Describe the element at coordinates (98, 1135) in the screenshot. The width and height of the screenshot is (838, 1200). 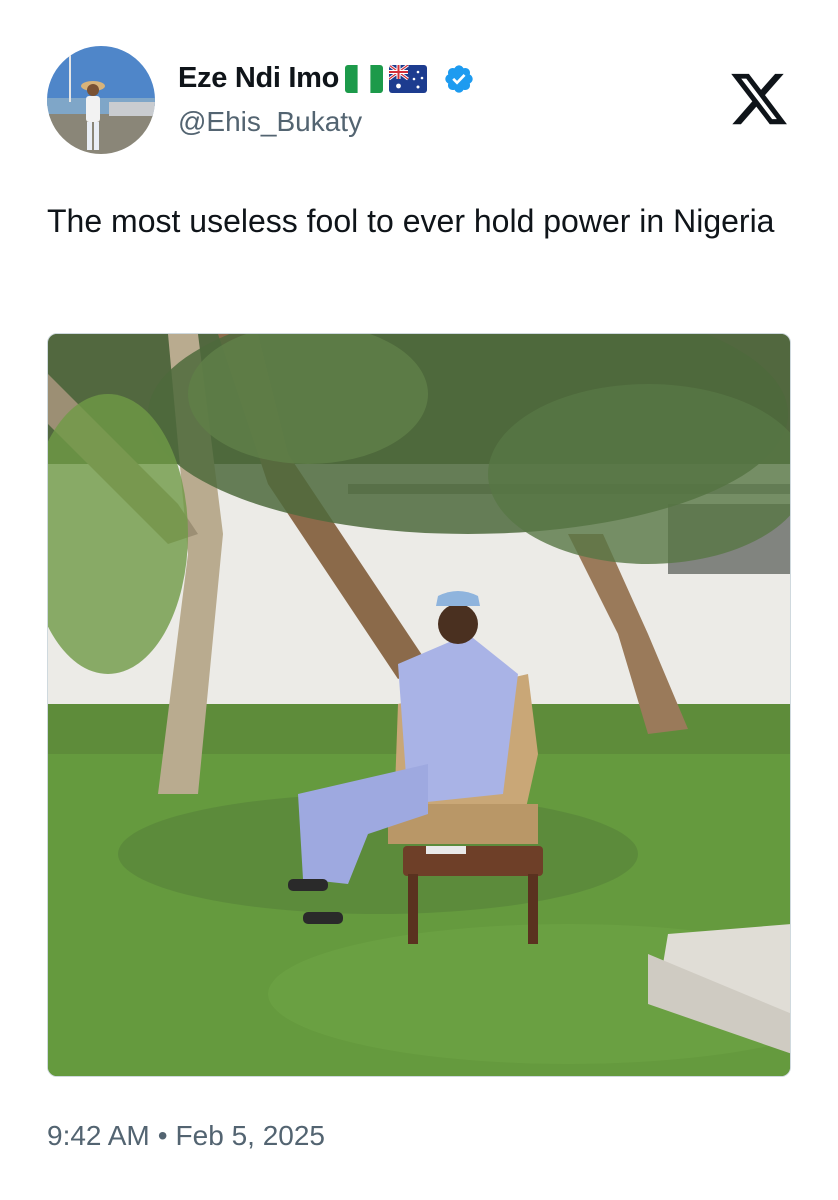
I see `tweet-time: 9:42 AM` at that location.